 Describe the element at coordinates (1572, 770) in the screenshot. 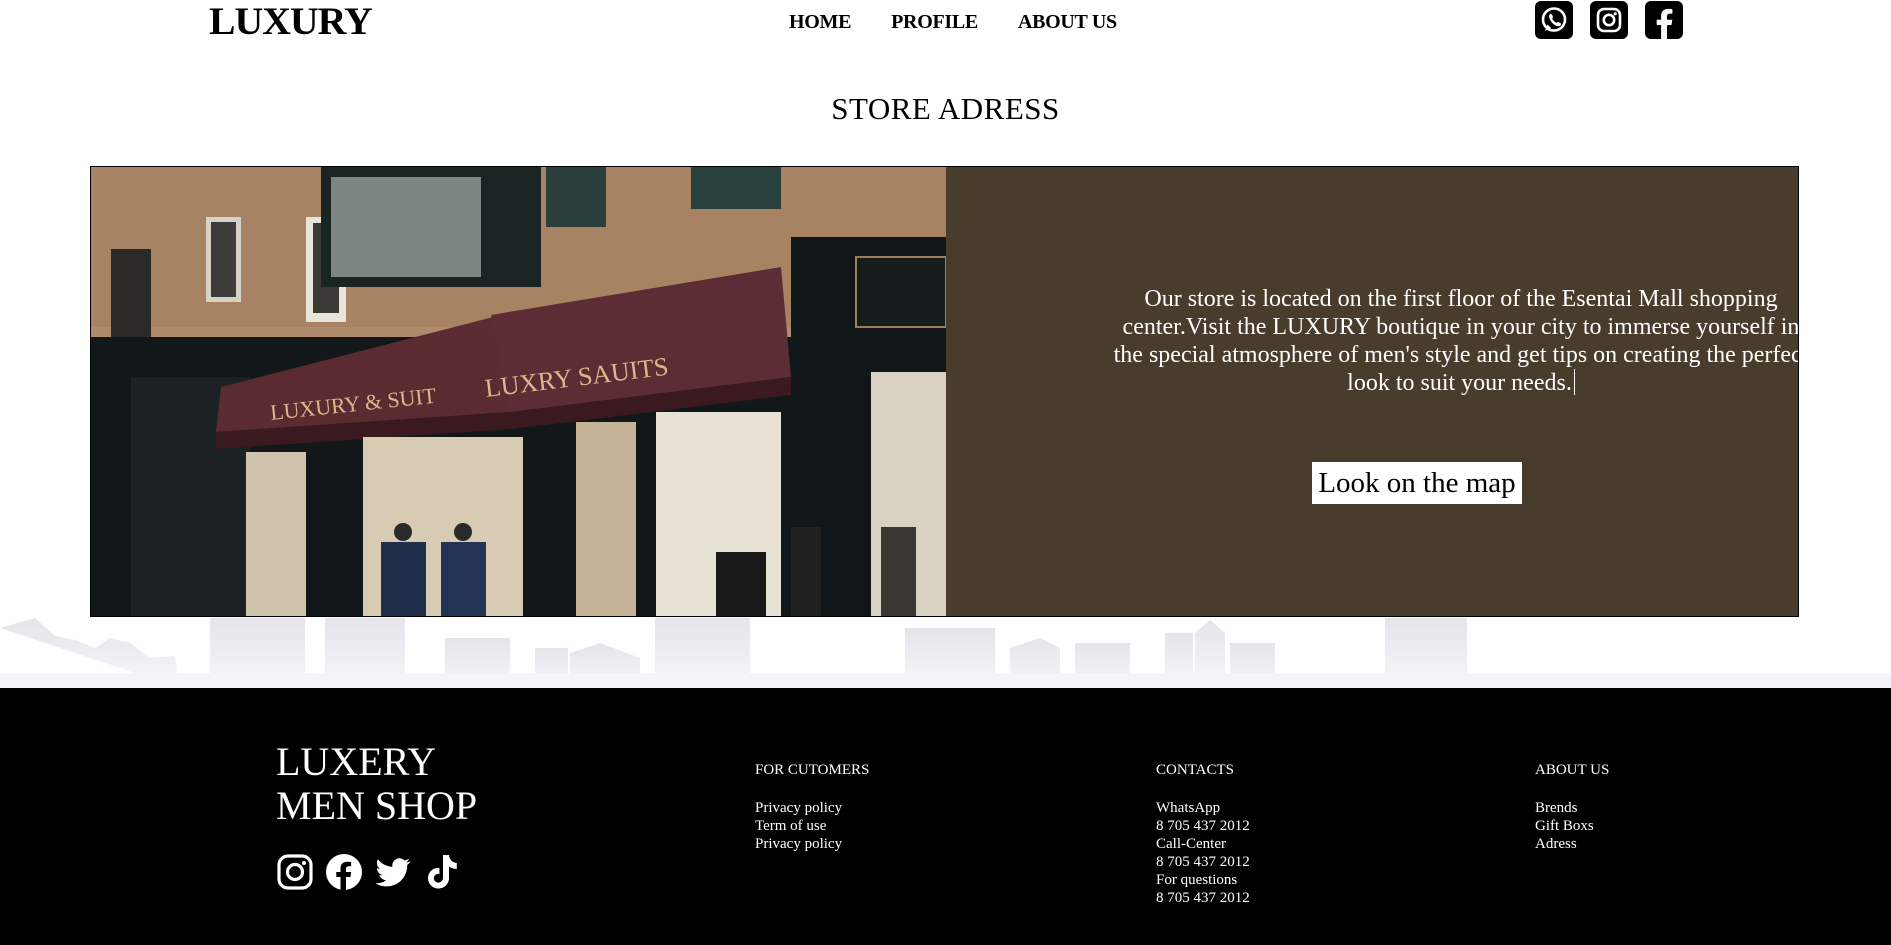

I see `footer-column-title: ABOUT US` at that location.